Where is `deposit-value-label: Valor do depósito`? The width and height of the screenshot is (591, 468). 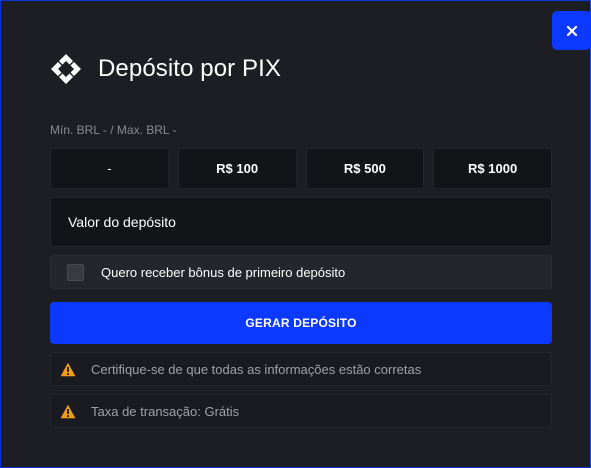 deposit-value-label: Valor do depósito is located at coordinates (122, 222).